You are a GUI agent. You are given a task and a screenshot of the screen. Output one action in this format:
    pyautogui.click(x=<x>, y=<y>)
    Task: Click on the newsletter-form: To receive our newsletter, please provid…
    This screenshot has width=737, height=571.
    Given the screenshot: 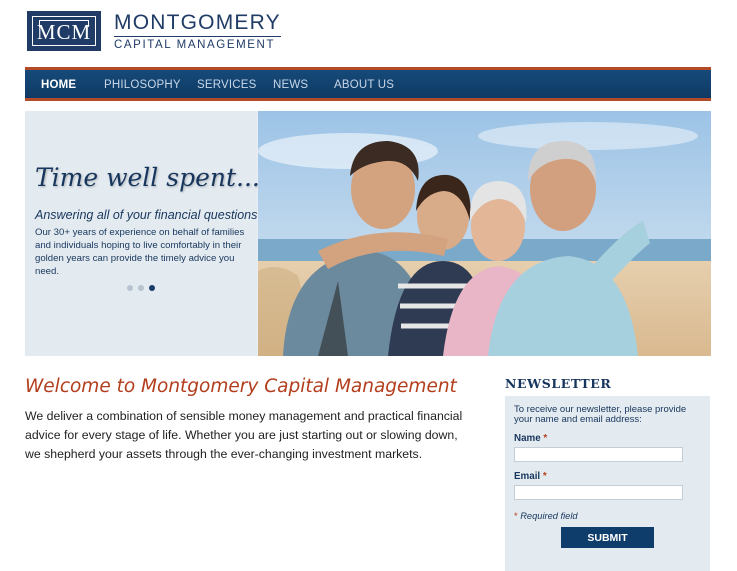 What is the action you would take?
    pyautogui.click(x=607, y=483)
    